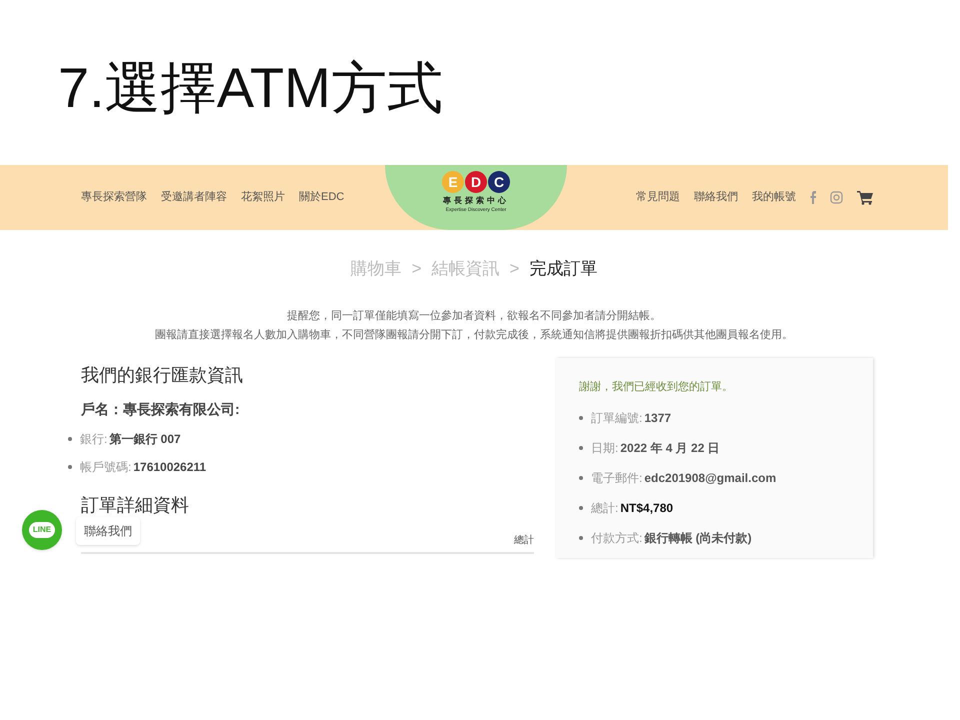  Describe the element at coordinates (169, 467) in the screenshot. I see `info-value: 17610026211` at that location.